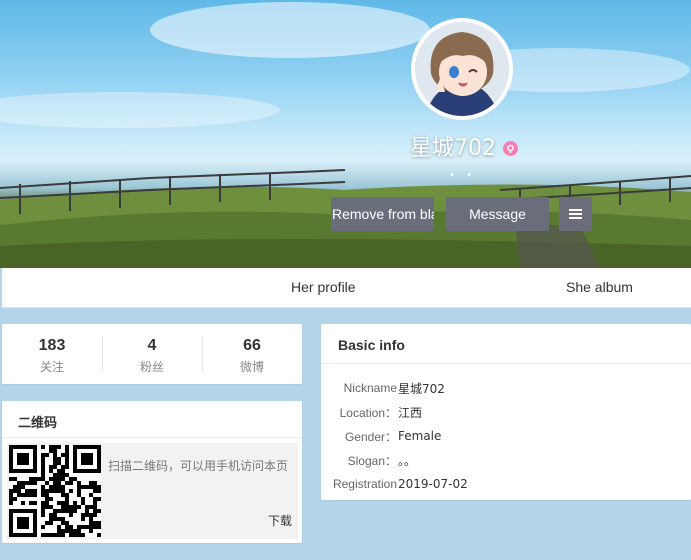 This screenshot has height=560, width=691. I want to click on info-label: Slogan：, so click(372, 460).